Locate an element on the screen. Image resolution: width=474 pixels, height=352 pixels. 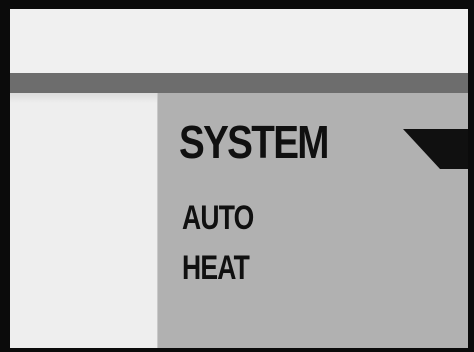
system-option-auto: AUTO is located at coordinates (218, 218).